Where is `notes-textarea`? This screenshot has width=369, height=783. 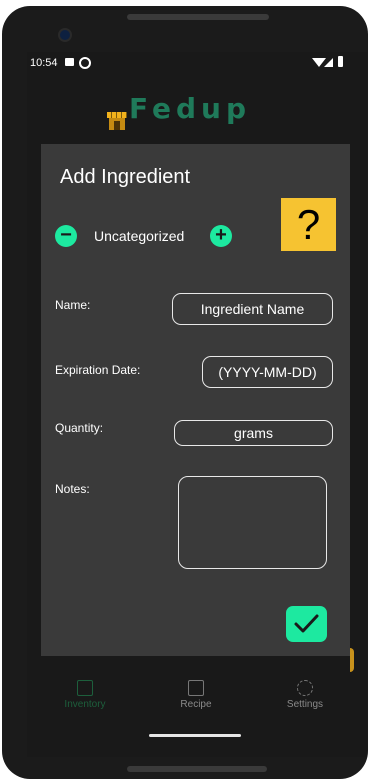 notes-textarea is located at coordinates (252, 522).